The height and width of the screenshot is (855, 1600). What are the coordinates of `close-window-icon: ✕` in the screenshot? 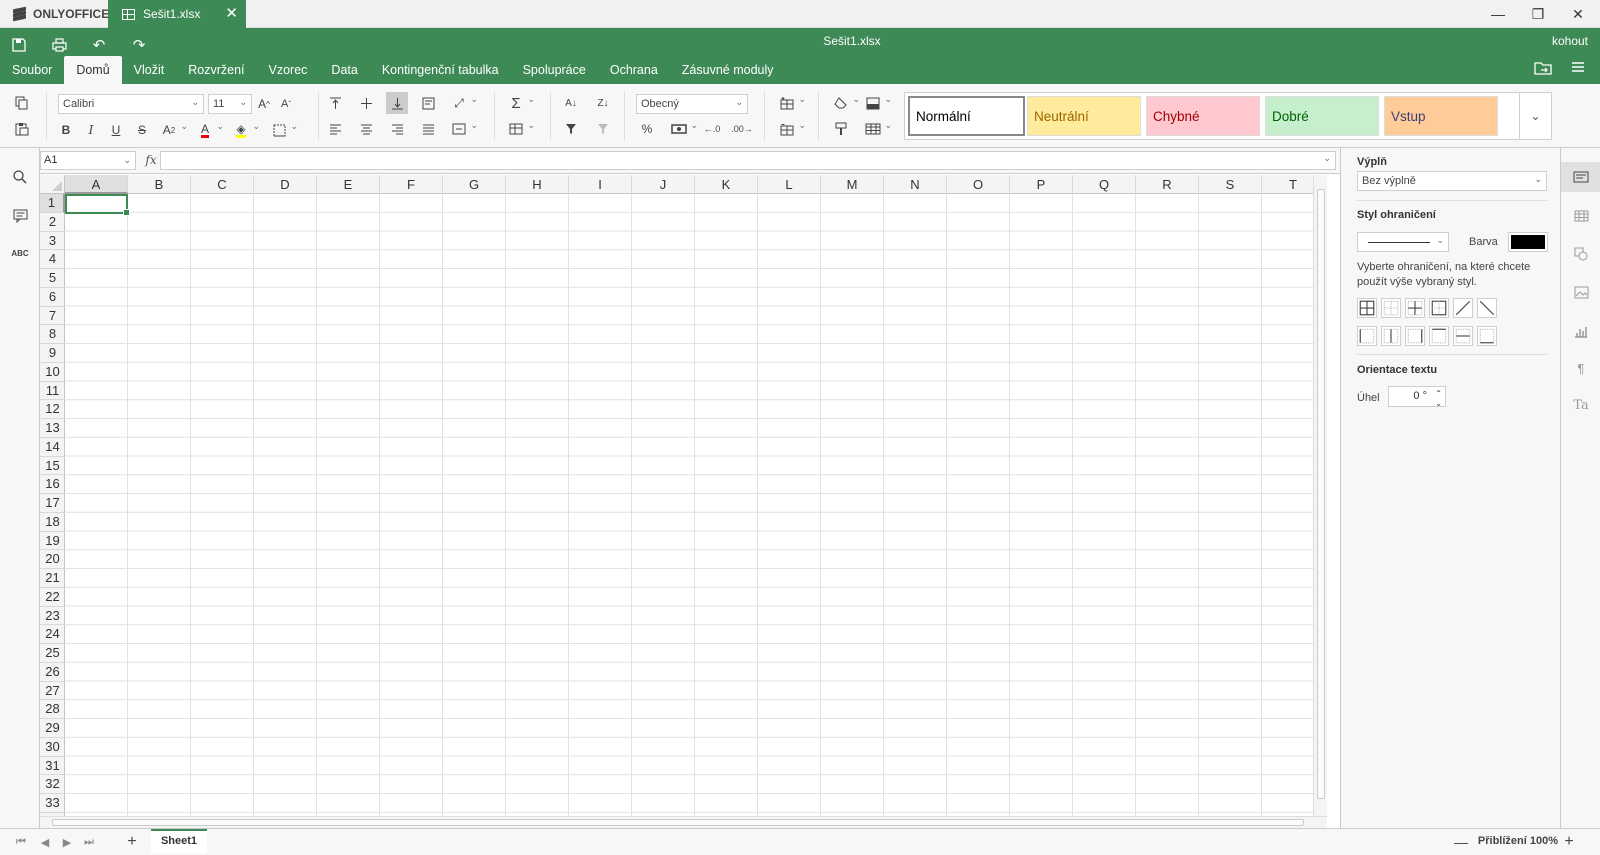 It's located at (1578, 14).